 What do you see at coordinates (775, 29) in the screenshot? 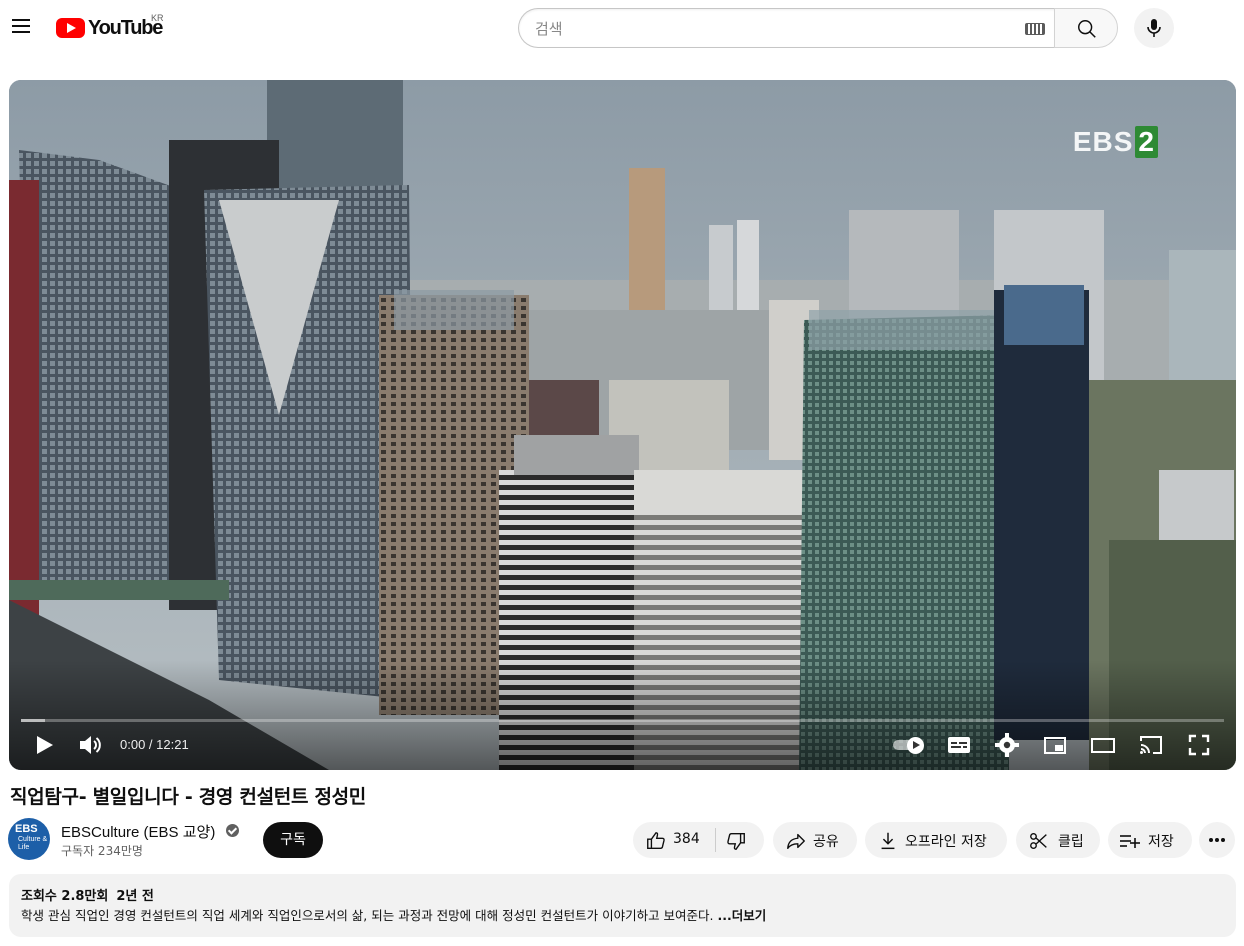
I see `search-input` at bounding box center [775, 29].